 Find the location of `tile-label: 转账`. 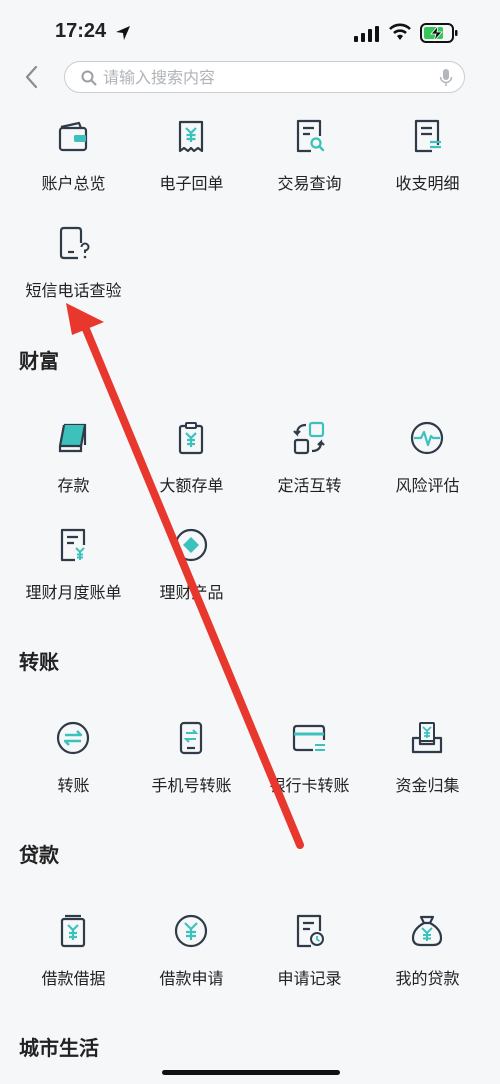

tile-label: 转账 is located at coordinates (73, 785).